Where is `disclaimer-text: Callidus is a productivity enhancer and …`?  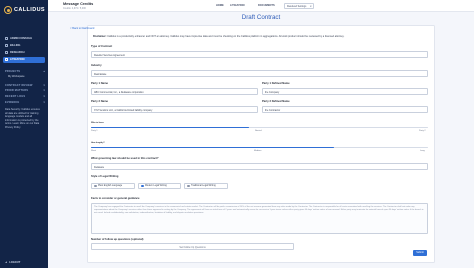 disclaimer-text: Callidus is a productivity enhancer and … is located at coordinates (226, 36).